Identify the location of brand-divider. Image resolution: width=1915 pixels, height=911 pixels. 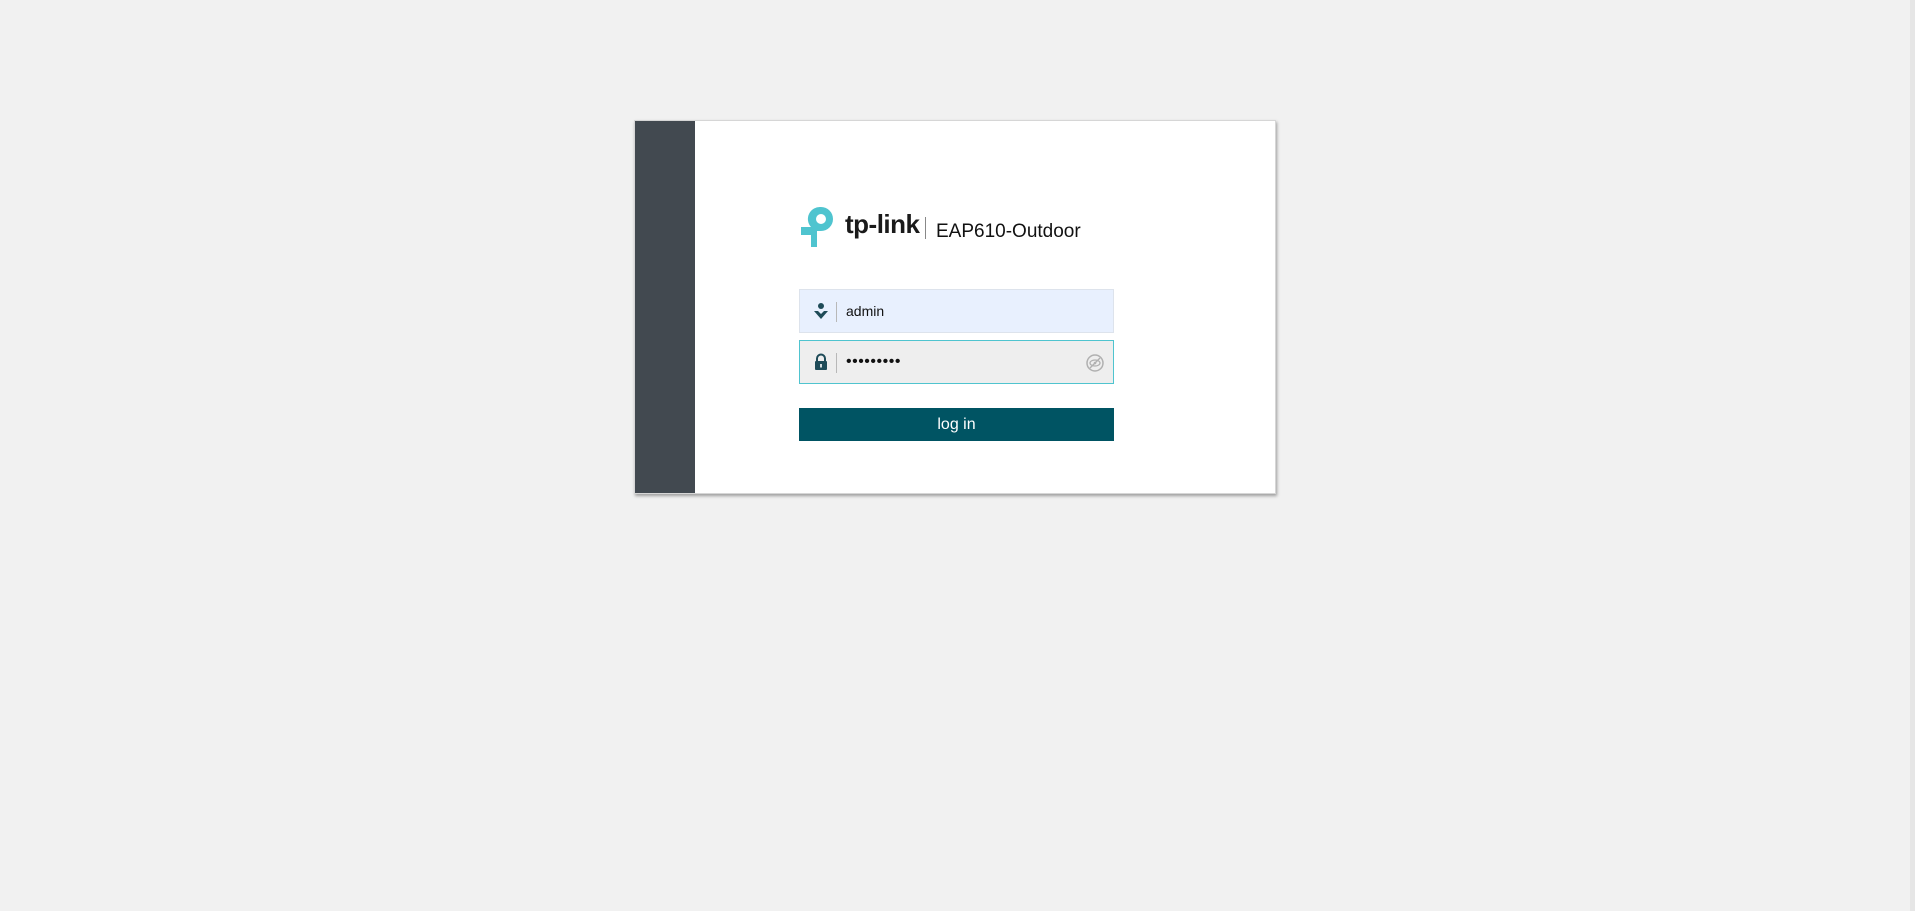
(925, 228).